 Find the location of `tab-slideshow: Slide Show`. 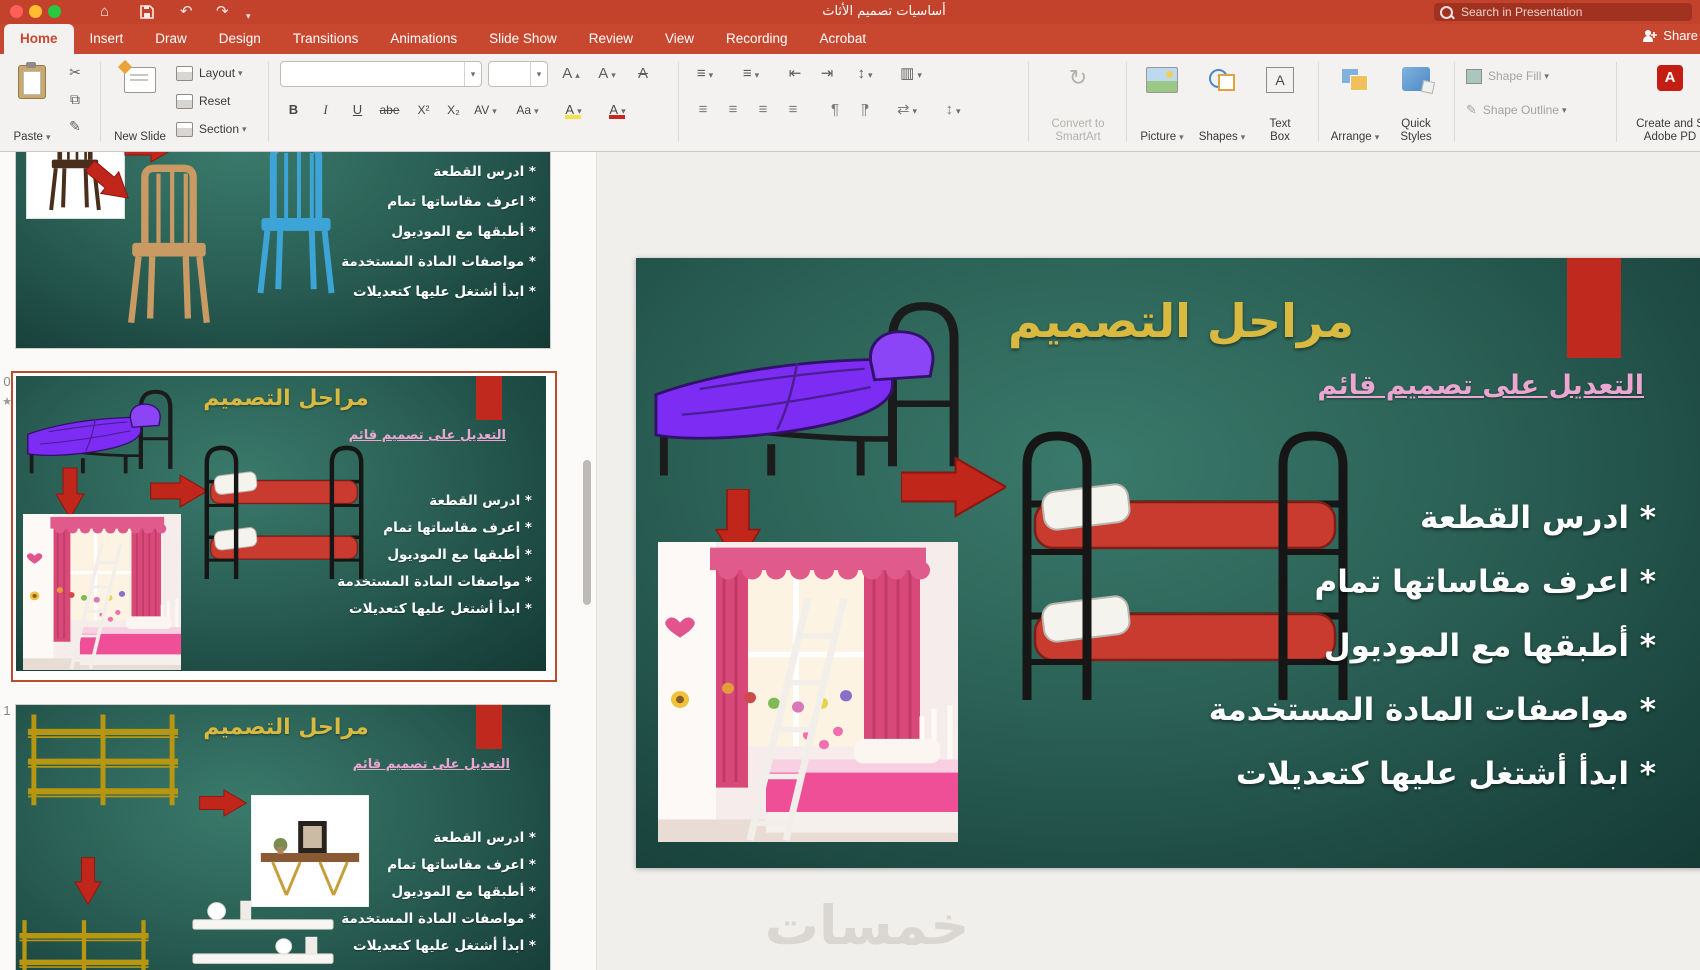

tab-slideshow: Slide Show is located at coordinates (523, 39).